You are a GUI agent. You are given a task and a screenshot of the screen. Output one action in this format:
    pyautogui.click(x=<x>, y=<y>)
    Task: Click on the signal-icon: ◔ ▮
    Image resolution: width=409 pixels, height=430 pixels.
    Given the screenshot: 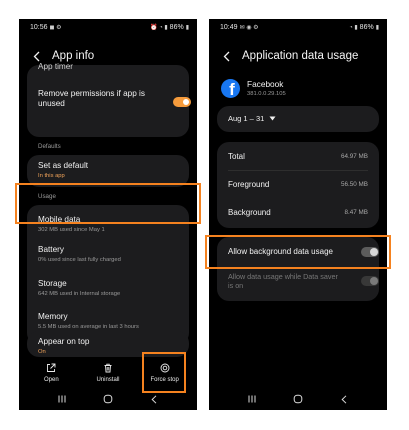 What is the action you would take?
    pyautogui.click(x=353, y=27)
    